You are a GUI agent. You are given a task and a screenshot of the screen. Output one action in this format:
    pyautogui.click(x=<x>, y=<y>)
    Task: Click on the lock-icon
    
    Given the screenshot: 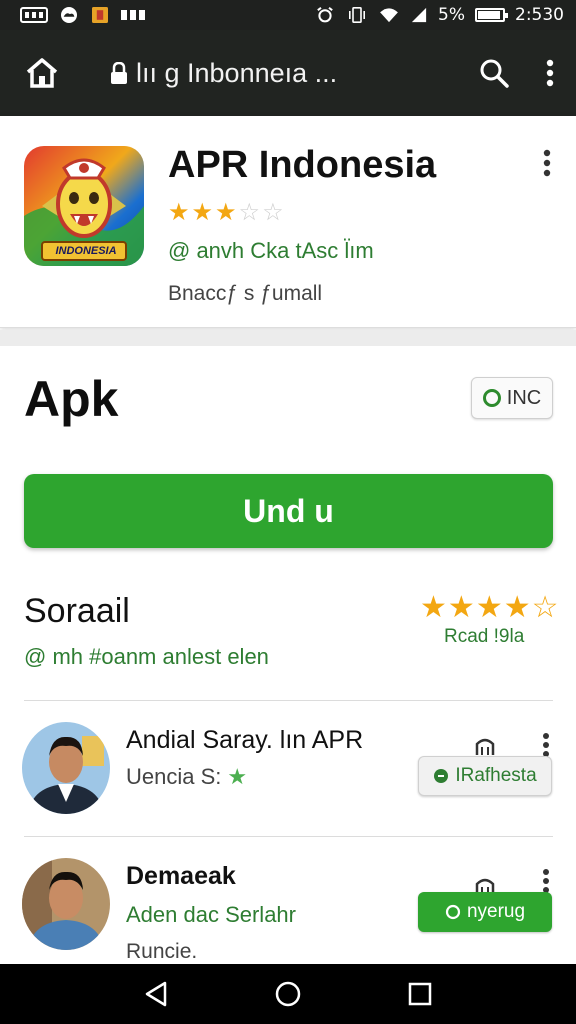 What is the action you would take?
    pyautogui.click(x=119, y=73)
    